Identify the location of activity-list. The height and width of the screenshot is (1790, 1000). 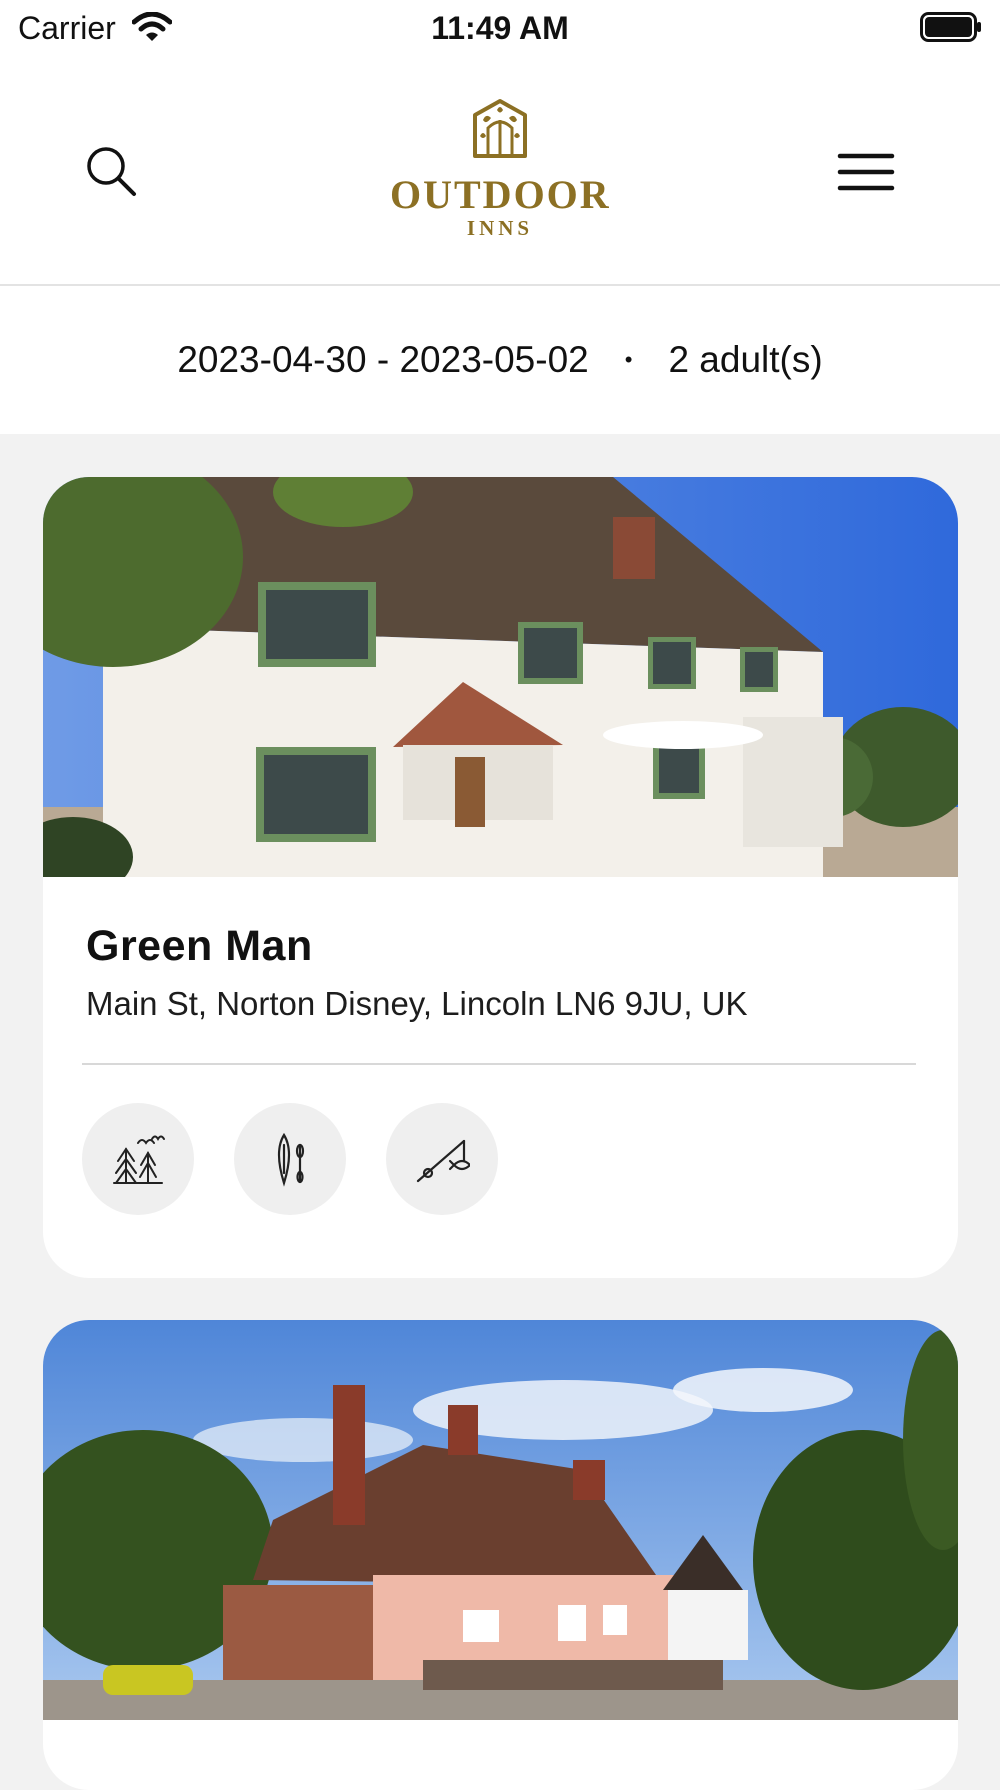
(498, 1159).